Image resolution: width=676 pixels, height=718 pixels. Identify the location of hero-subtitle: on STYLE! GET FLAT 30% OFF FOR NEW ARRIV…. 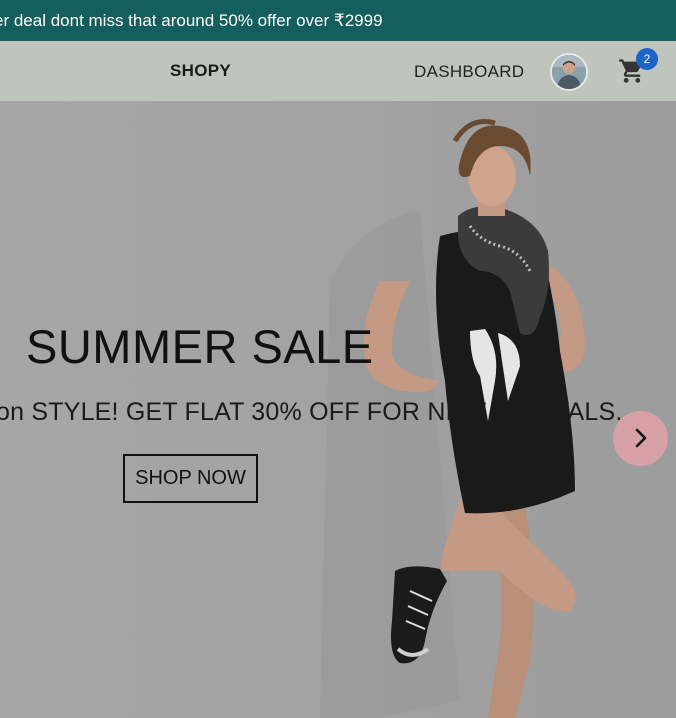
(315, 412).